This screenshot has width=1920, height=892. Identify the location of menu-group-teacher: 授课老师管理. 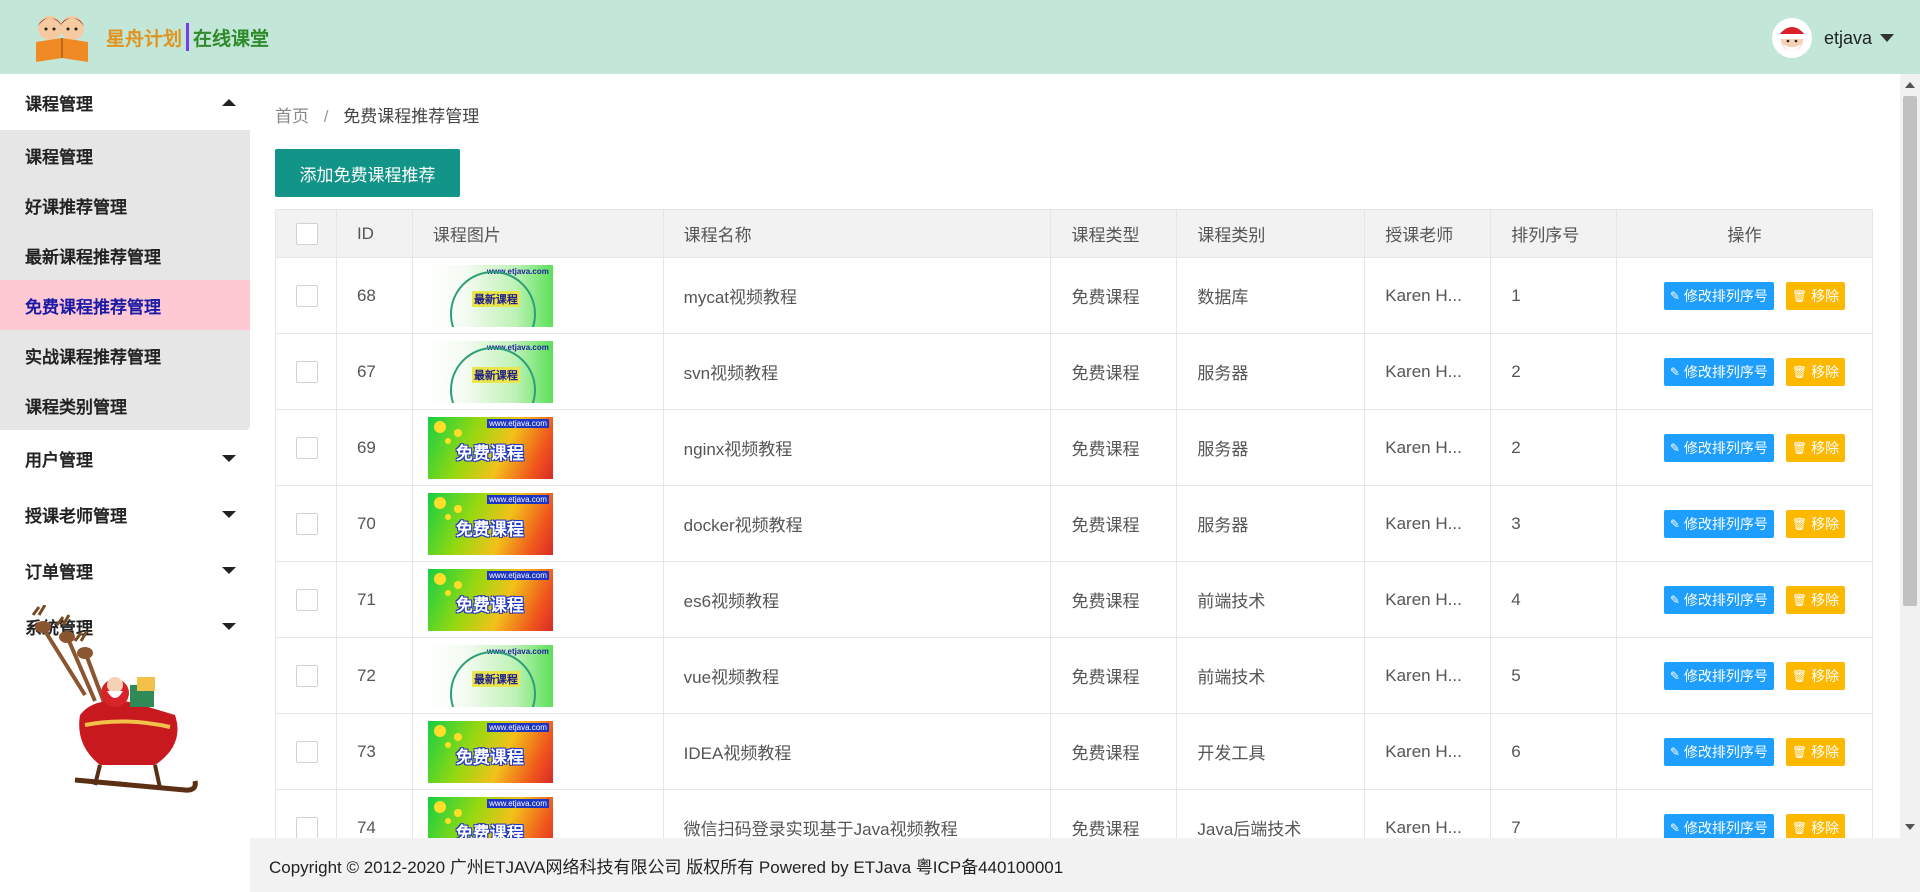
(125, 514).